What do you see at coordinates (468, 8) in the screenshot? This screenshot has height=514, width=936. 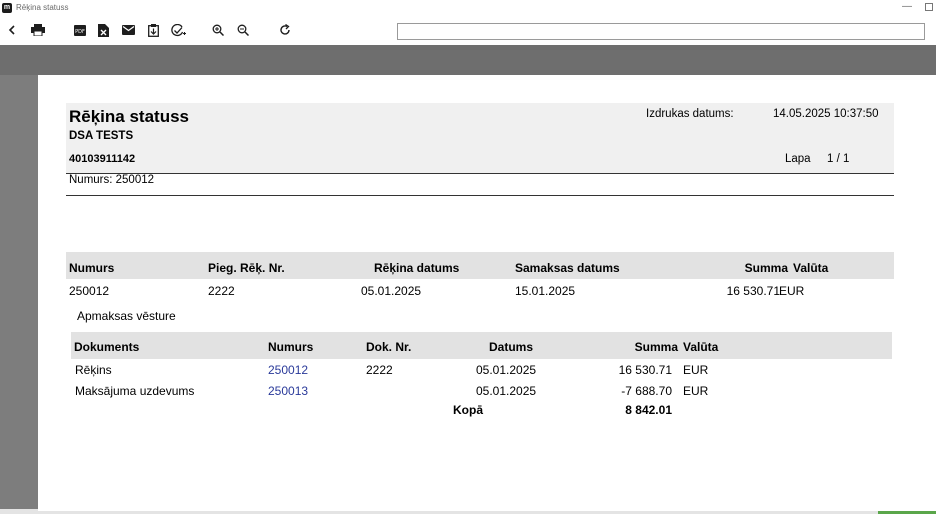 I see `window-titlebar: m Rēķina statuss —` at bounding box center [468, 8].